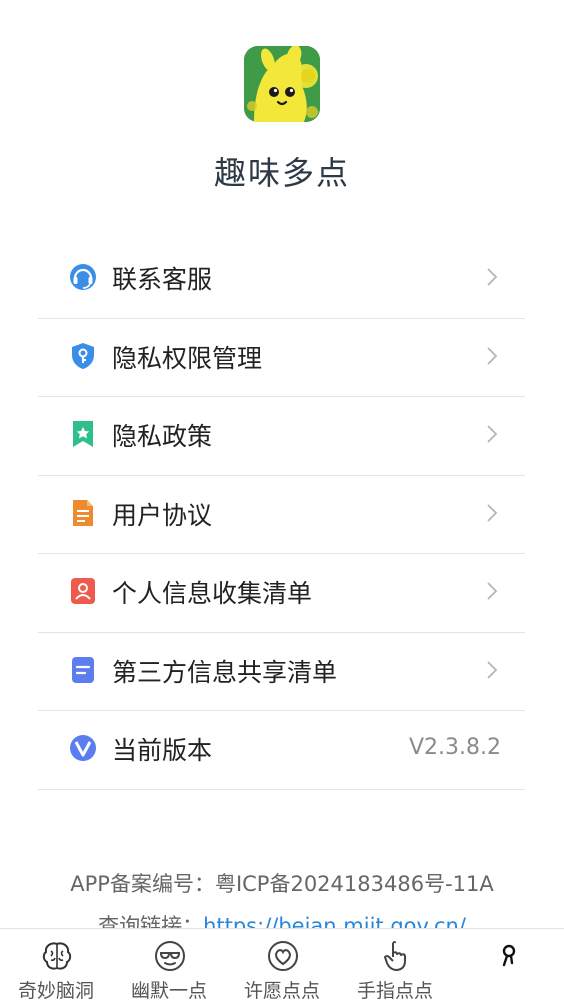 Image resolution: width=564 pixels, height=1004 pixels. Describe the element at coordinates (281, 991) in the screenshot. I see `tab-label: 许愿点点` at that location.